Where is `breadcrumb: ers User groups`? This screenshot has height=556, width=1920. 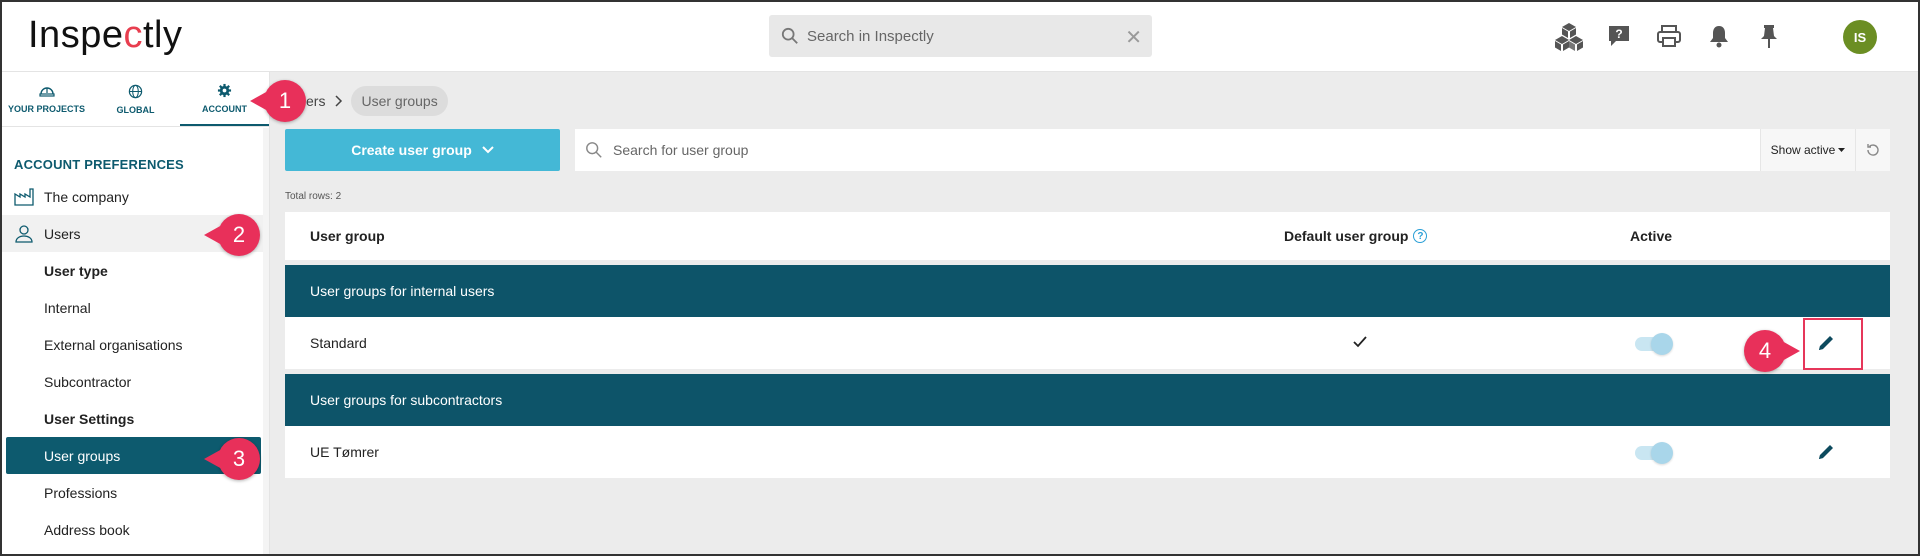
breadcrumb: ers User groups is located at coordinates (377, 101).